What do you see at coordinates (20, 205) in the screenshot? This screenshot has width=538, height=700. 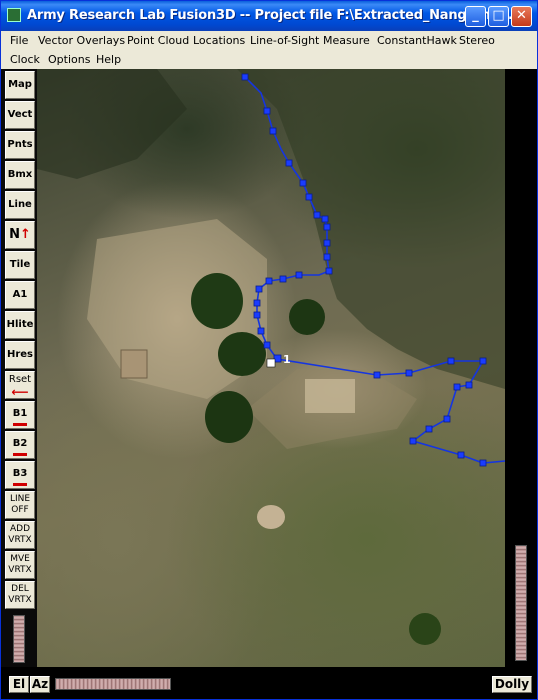 I see `line-button: Line` at bounding box center [20, 205].